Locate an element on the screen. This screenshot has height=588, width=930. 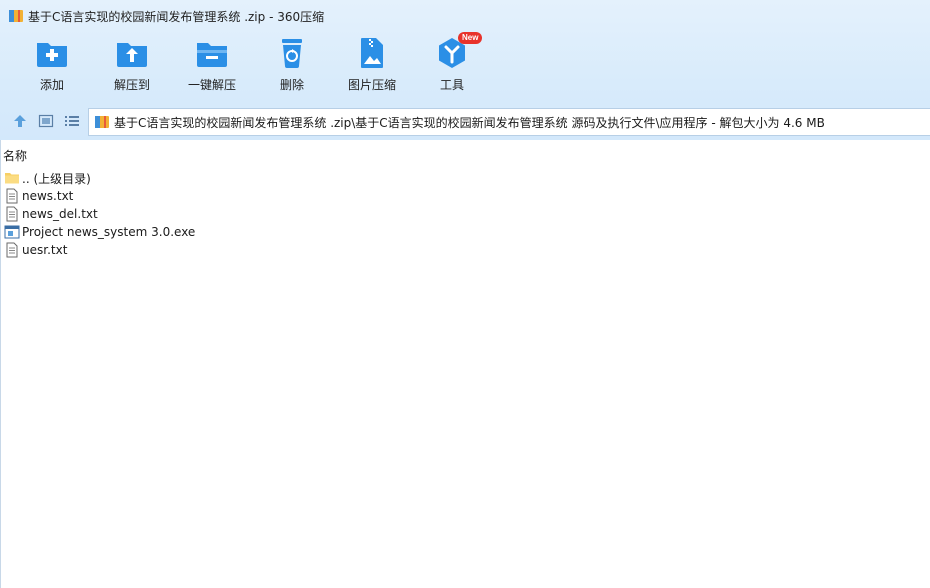
delete-button: 删除 is located at coordinates (292, 67).